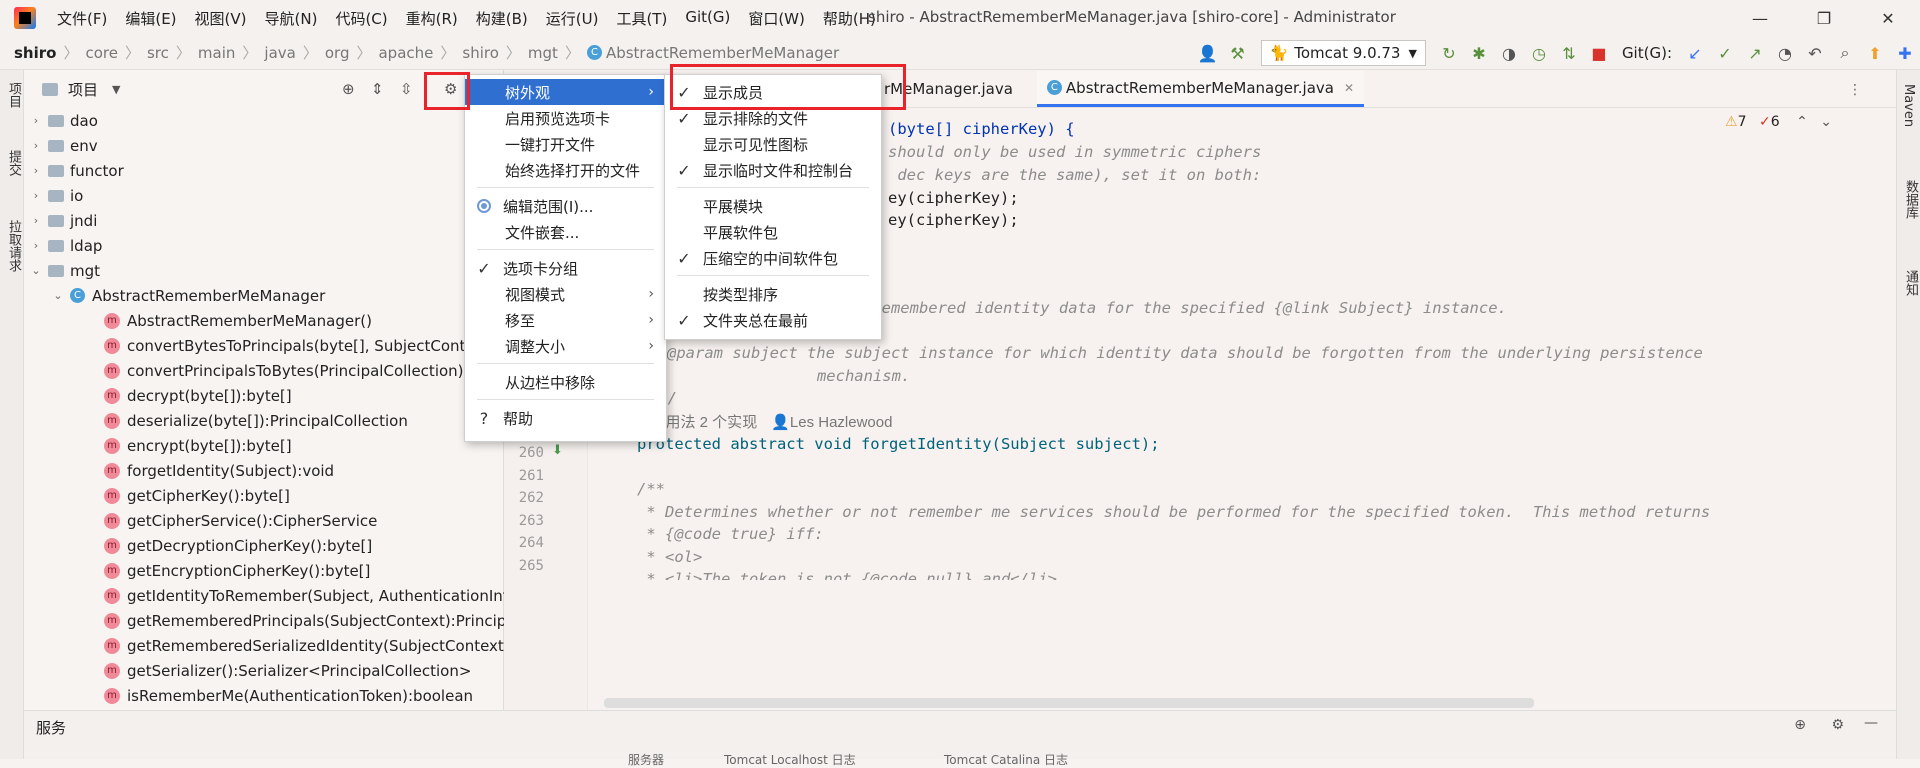  I want to click on database-tool-button: 数据库, so click(1910, 199).